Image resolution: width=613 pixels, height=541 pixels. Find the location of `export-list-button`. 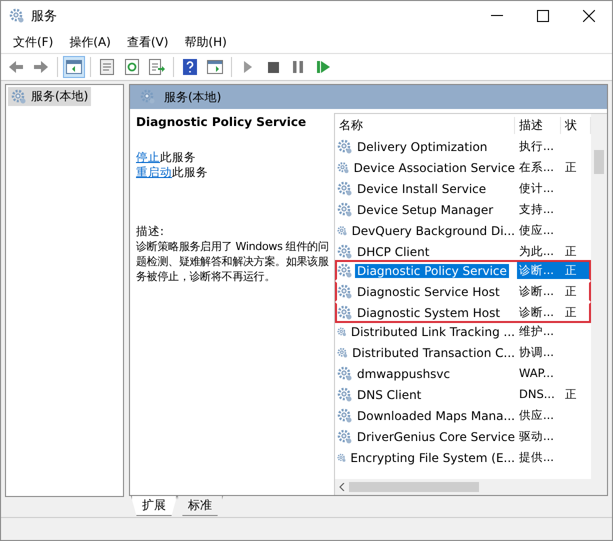

export-list-button is located at coordinates (157, 67).